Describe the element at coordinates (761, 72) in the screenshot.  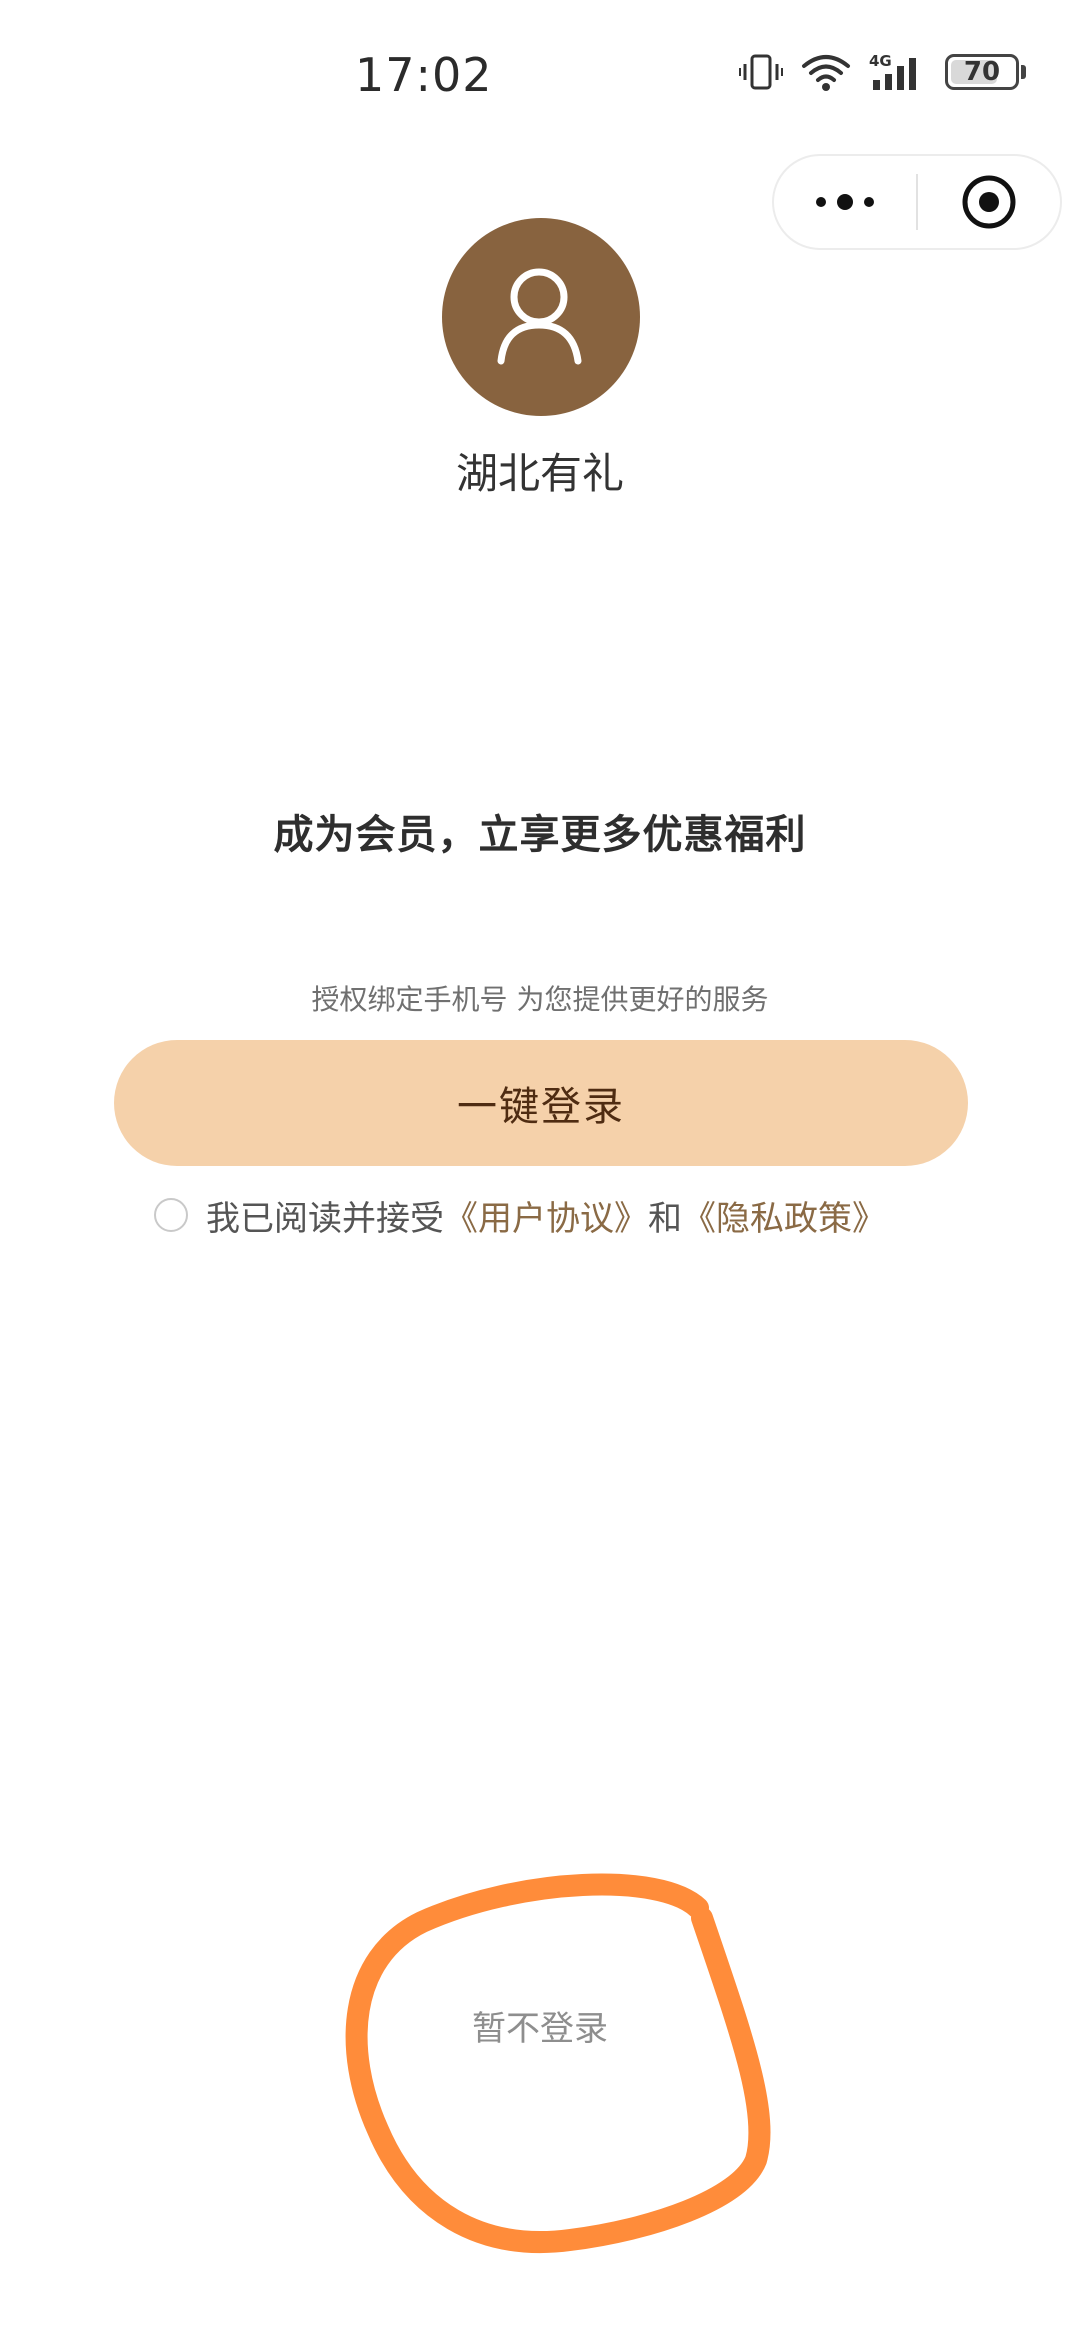
I see `vibrate-icon` at that location.